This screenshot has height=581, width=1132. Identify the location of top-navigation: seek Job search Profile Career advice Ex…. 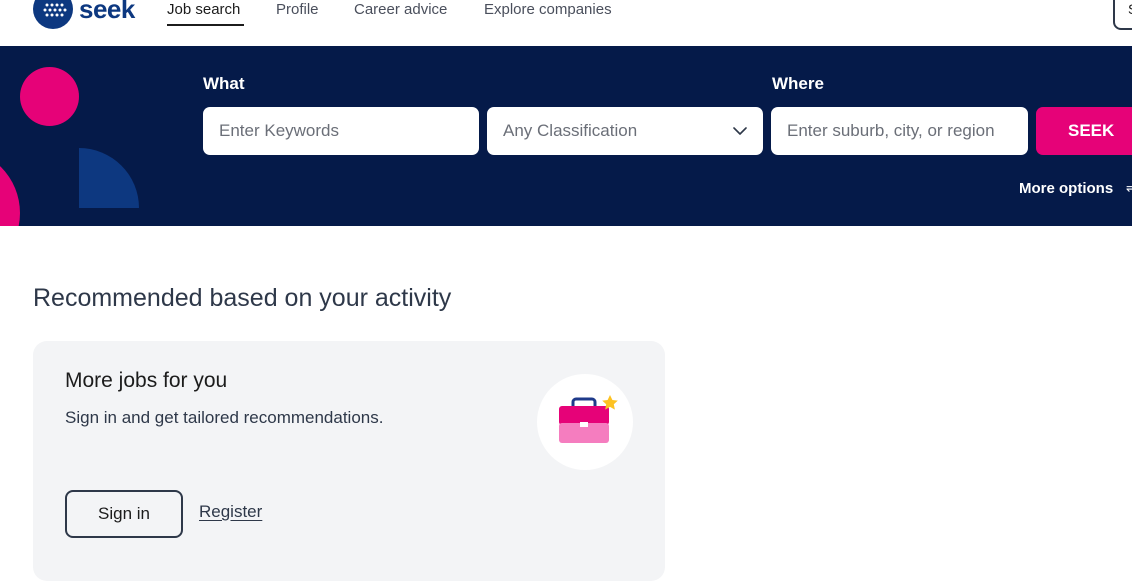
(566, 23).